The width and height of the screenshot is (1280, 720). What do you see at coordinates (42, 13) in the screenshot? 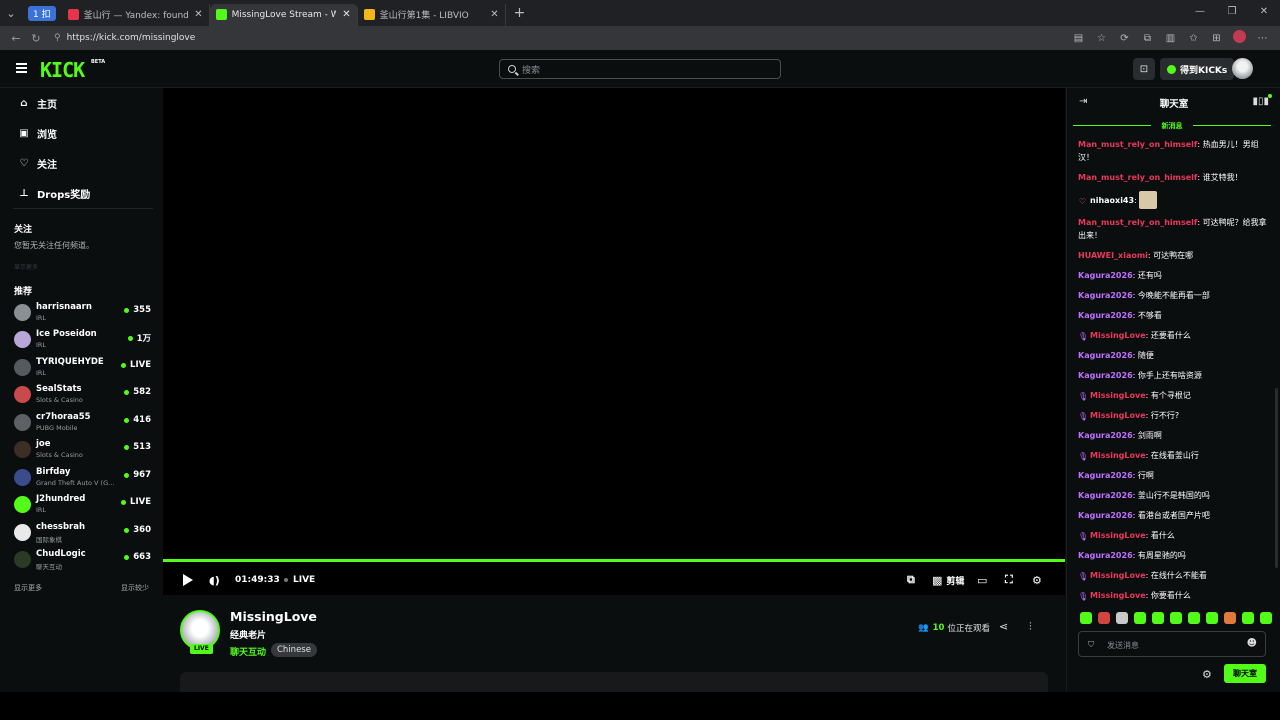
I see `tab-count-badge: 1 扣` at bounding box center [42, 13].